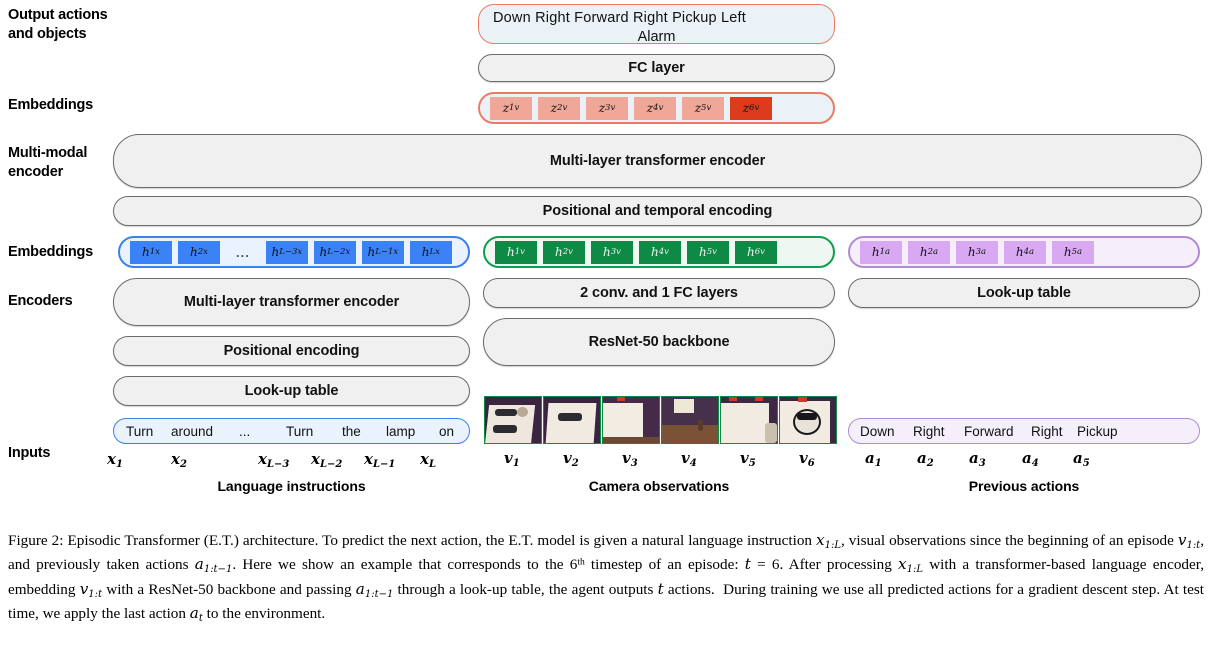 The image size is (1211, 650). Describe the element at coordinates (382, 252) in the screenshot. I see `token-hx-L-1: h L−1 x` at that location.